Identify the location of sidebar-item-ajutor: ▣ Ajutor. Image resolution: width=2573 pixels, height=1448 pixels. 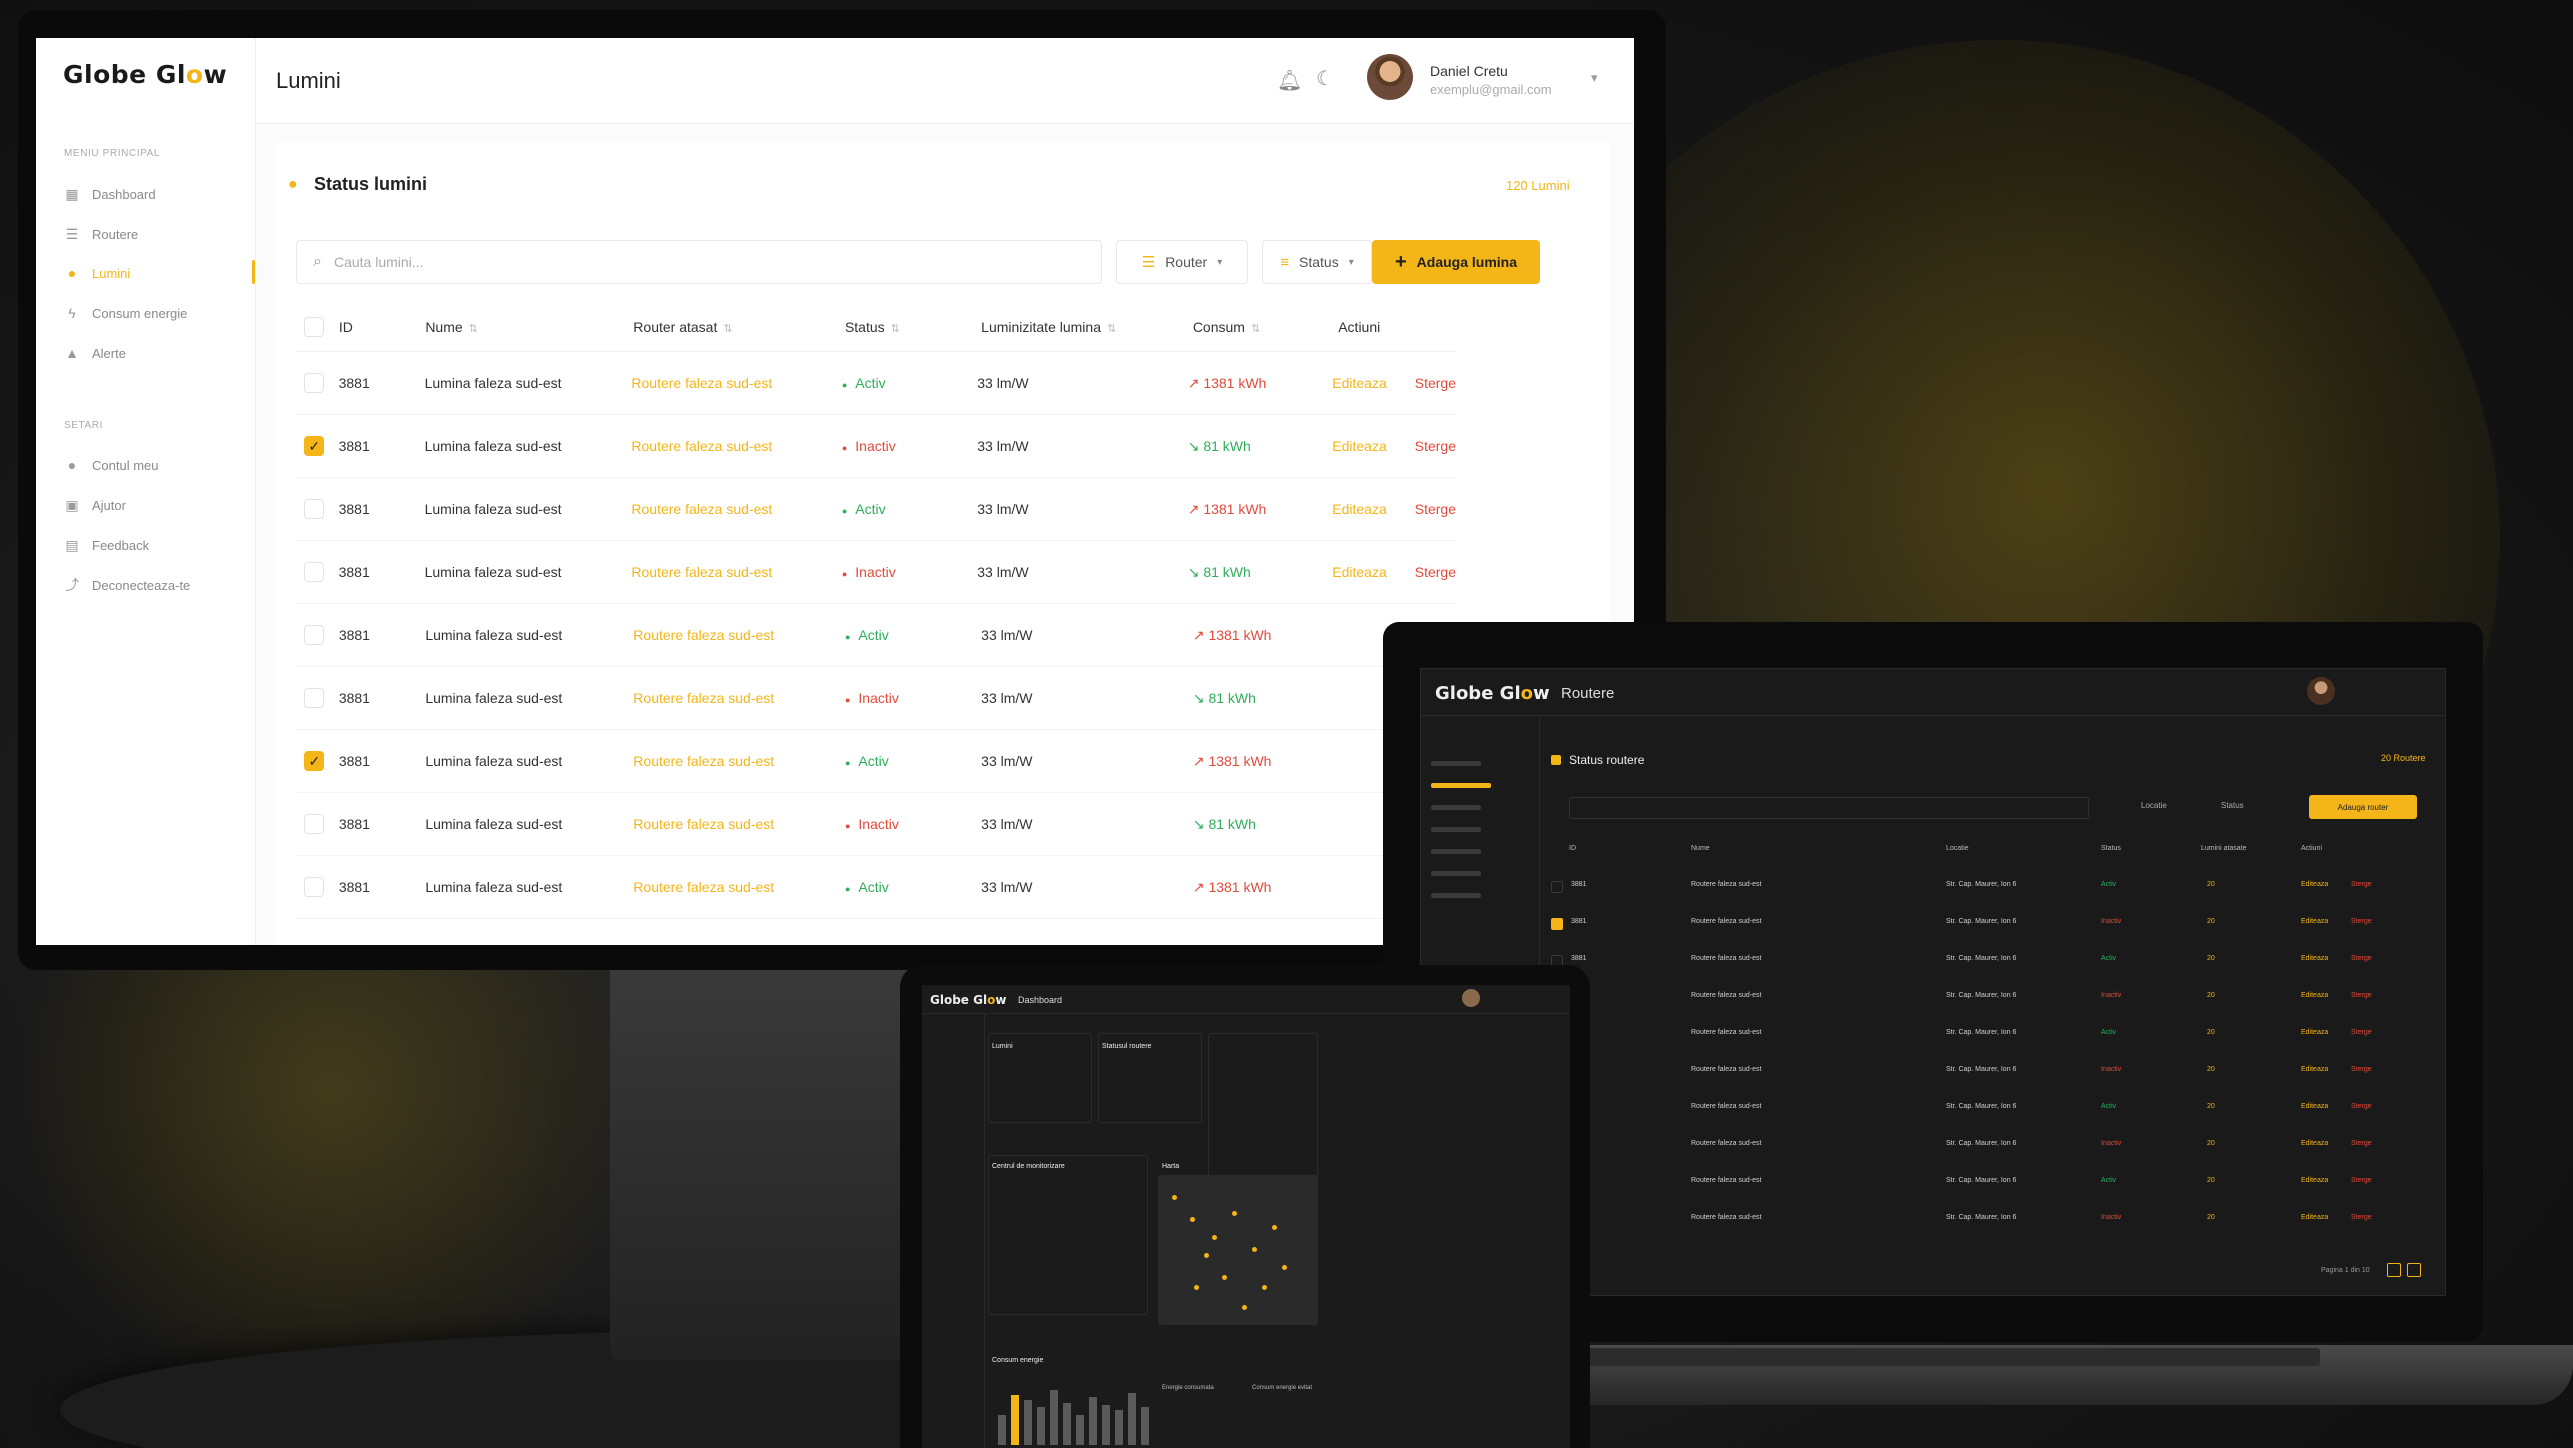
(95, 505).